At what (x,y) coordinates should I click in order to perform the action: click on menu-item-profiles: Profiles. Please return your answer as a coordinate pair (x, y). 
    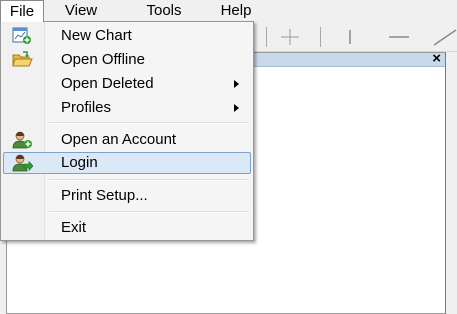
    Looking at the image, I should click on (127, 108).